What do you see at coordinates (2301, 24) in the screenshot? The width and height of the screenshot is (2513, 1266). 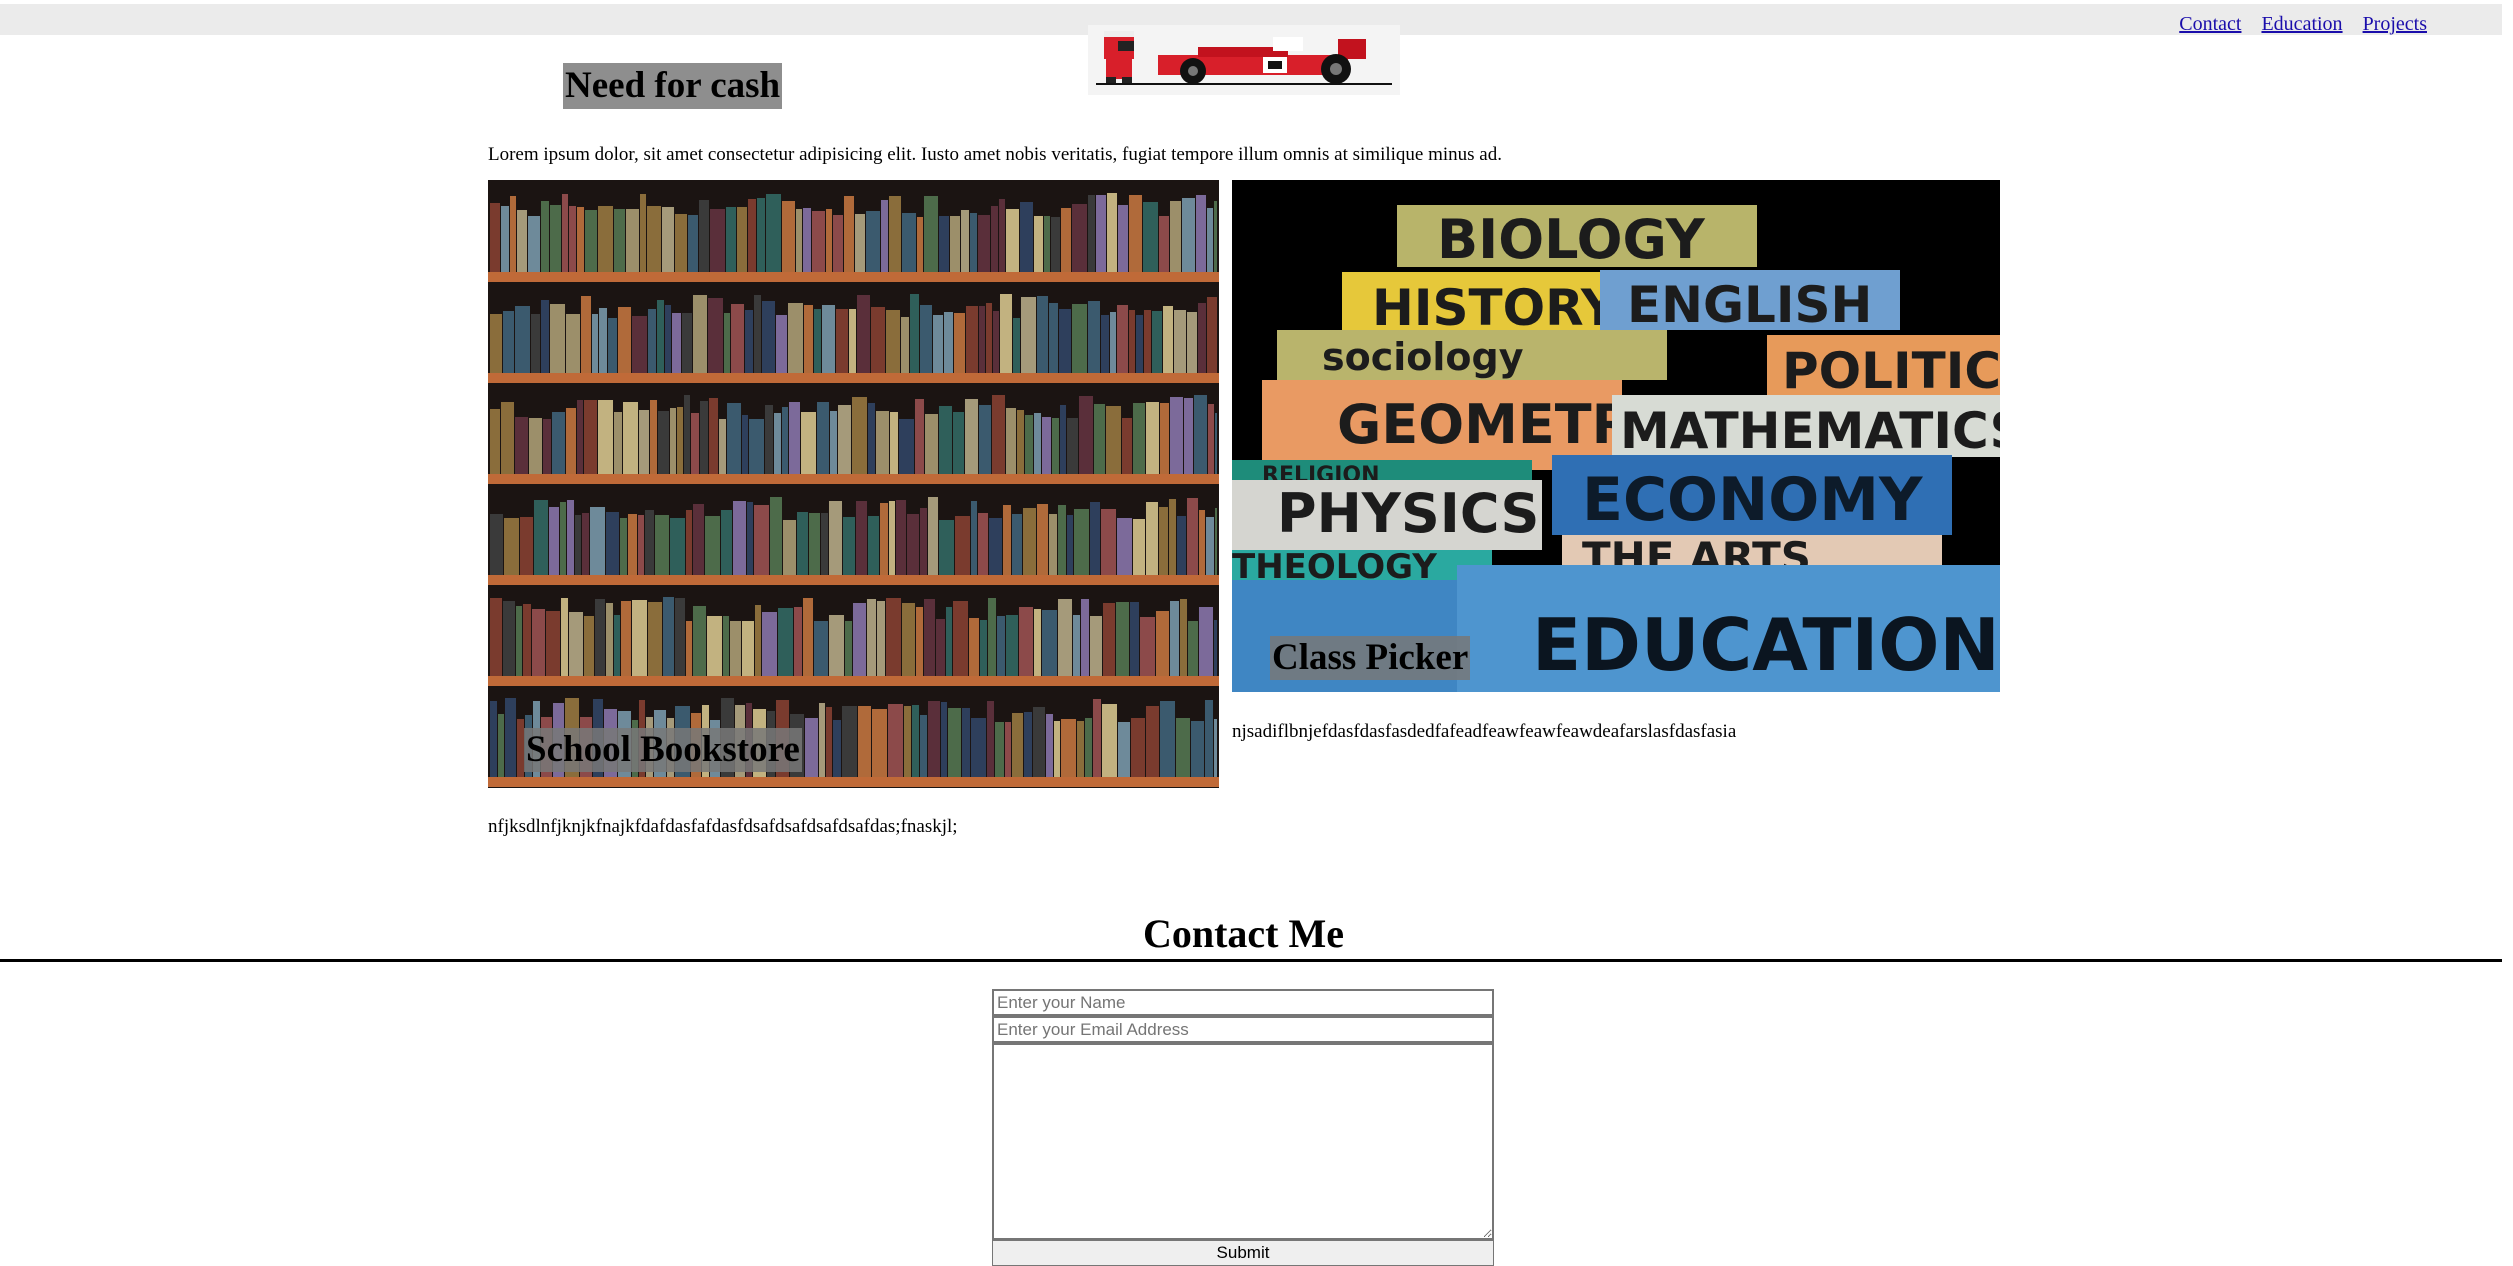 I see `nav-link-education: Education` at bounding box center [2301, 24].